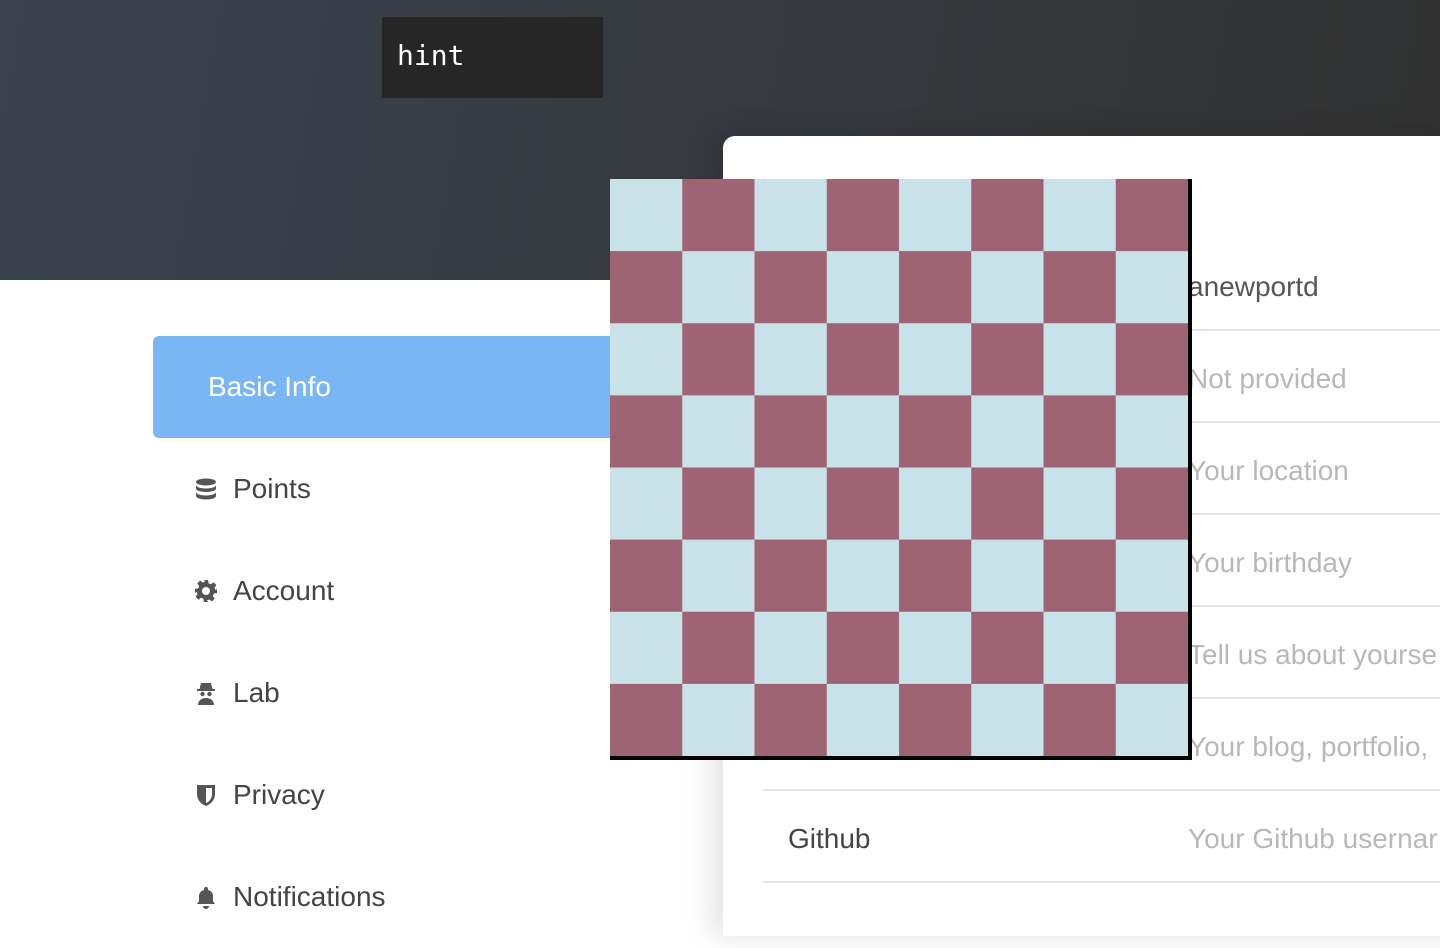  What do you see at coordinates (1101, 837) in the screenshot?
I see `profile-row-github: Github Your Github usernar` at bounding box center [1101, 837].